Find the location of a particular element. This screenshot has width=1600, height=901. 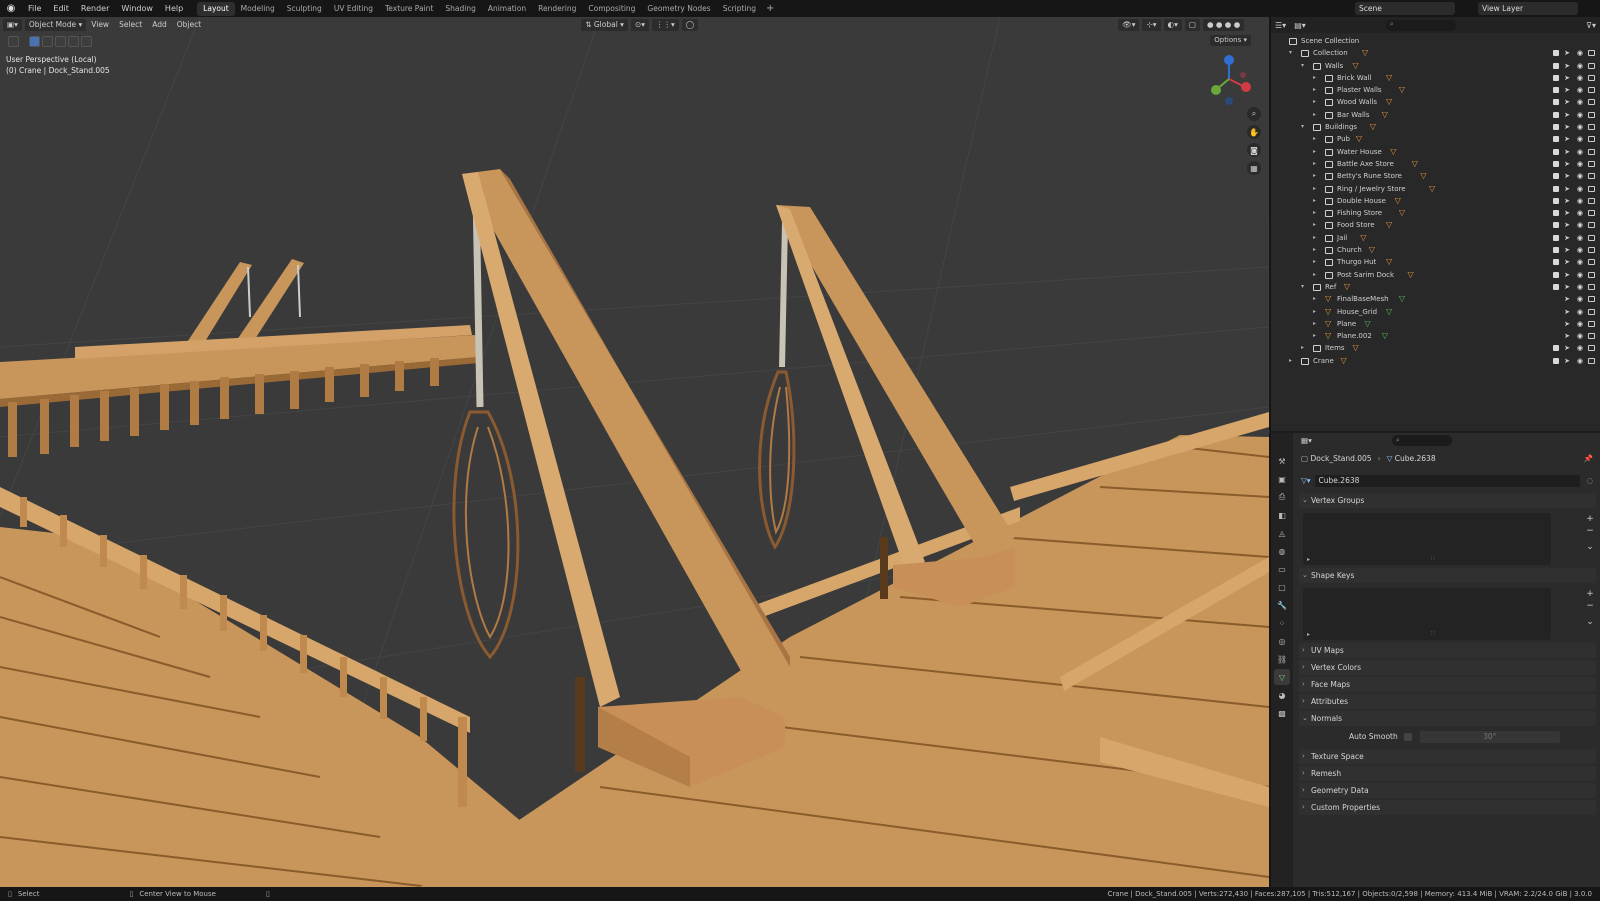

outliner-editor-icon: ☰▾ is located at coordinates (1280, 25).